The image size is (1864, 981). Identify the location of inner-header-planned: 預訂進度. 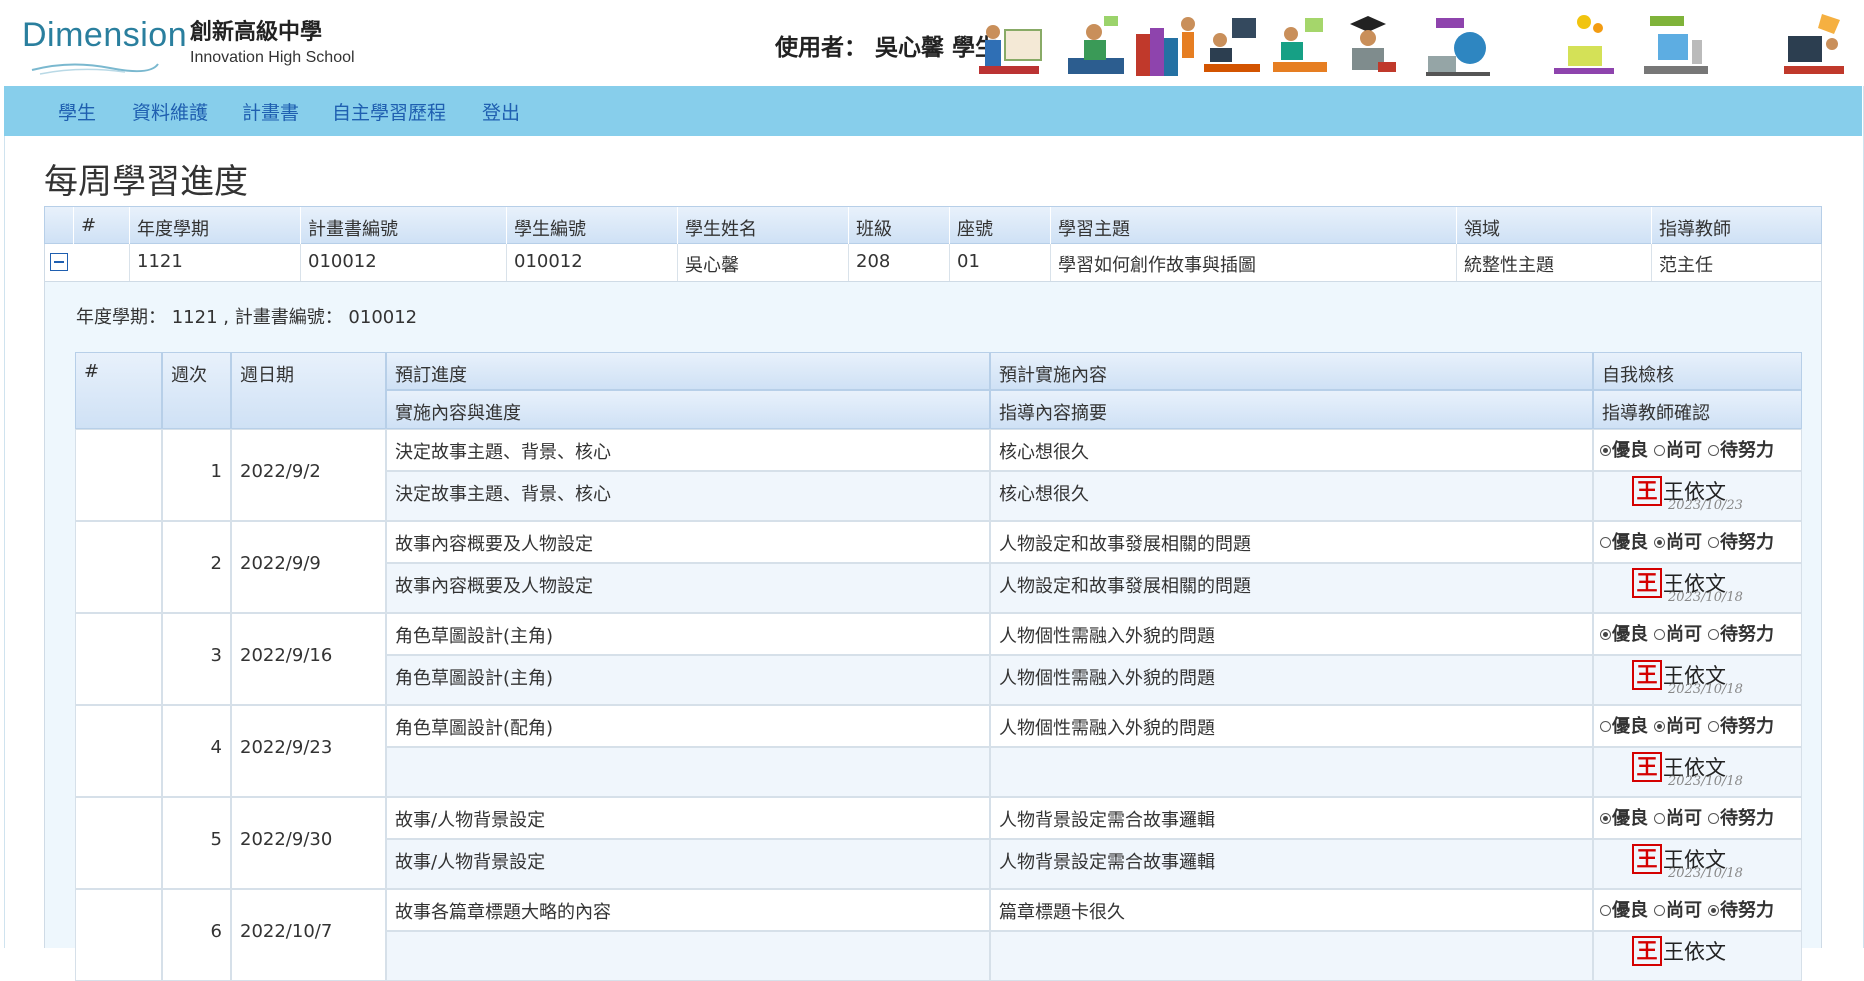
(688, 371).